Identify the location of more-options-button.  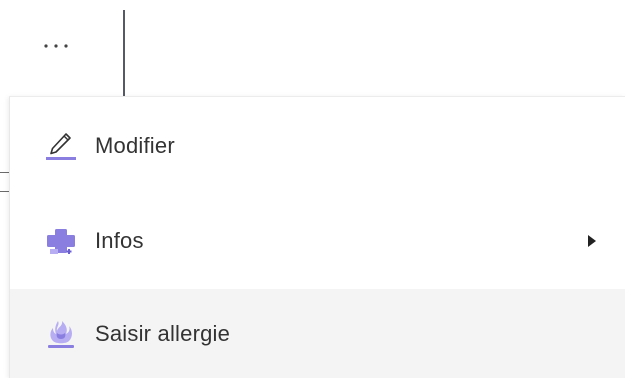
(56, 46).